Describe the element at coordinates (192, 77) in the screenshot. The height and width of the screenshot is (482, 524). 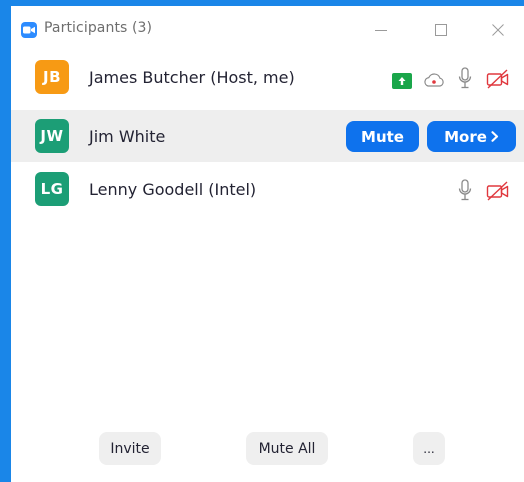
I see `participant-name: James Butcher (Host, me)` at that location.